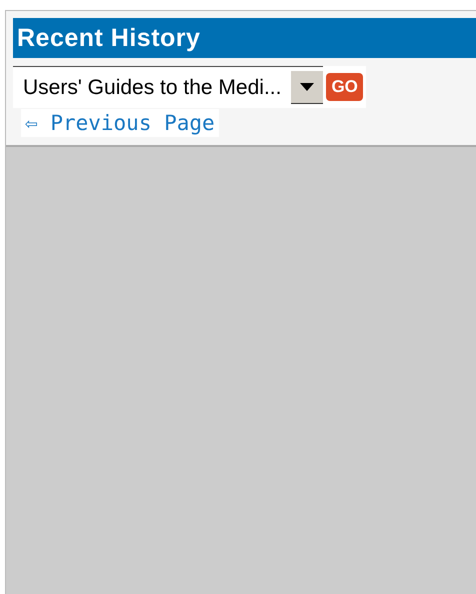 Image resolution: width=476 pixels, height=594 pixels. I want to click on previous-page-link: ⇦ Previous Page, so click(120, 123).